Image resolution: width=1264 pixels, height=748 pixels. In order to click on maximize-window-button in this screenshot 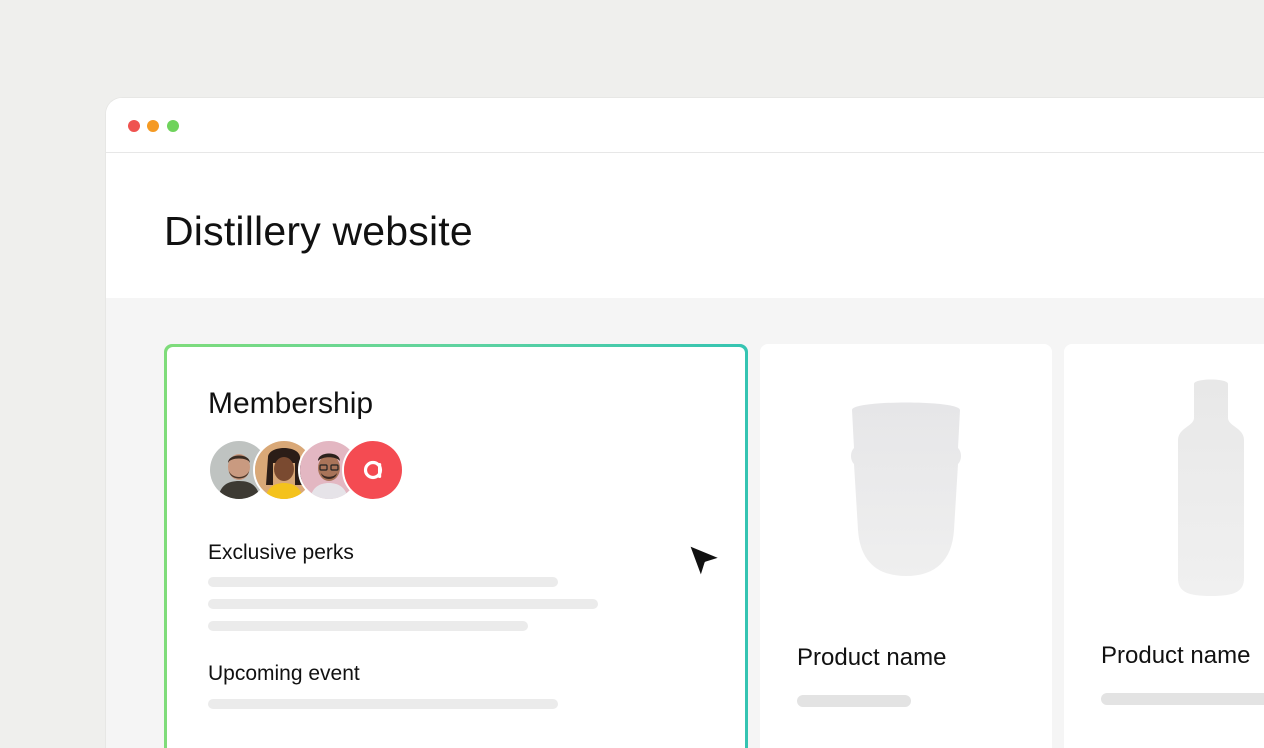, I will do `click(173, 126)`.